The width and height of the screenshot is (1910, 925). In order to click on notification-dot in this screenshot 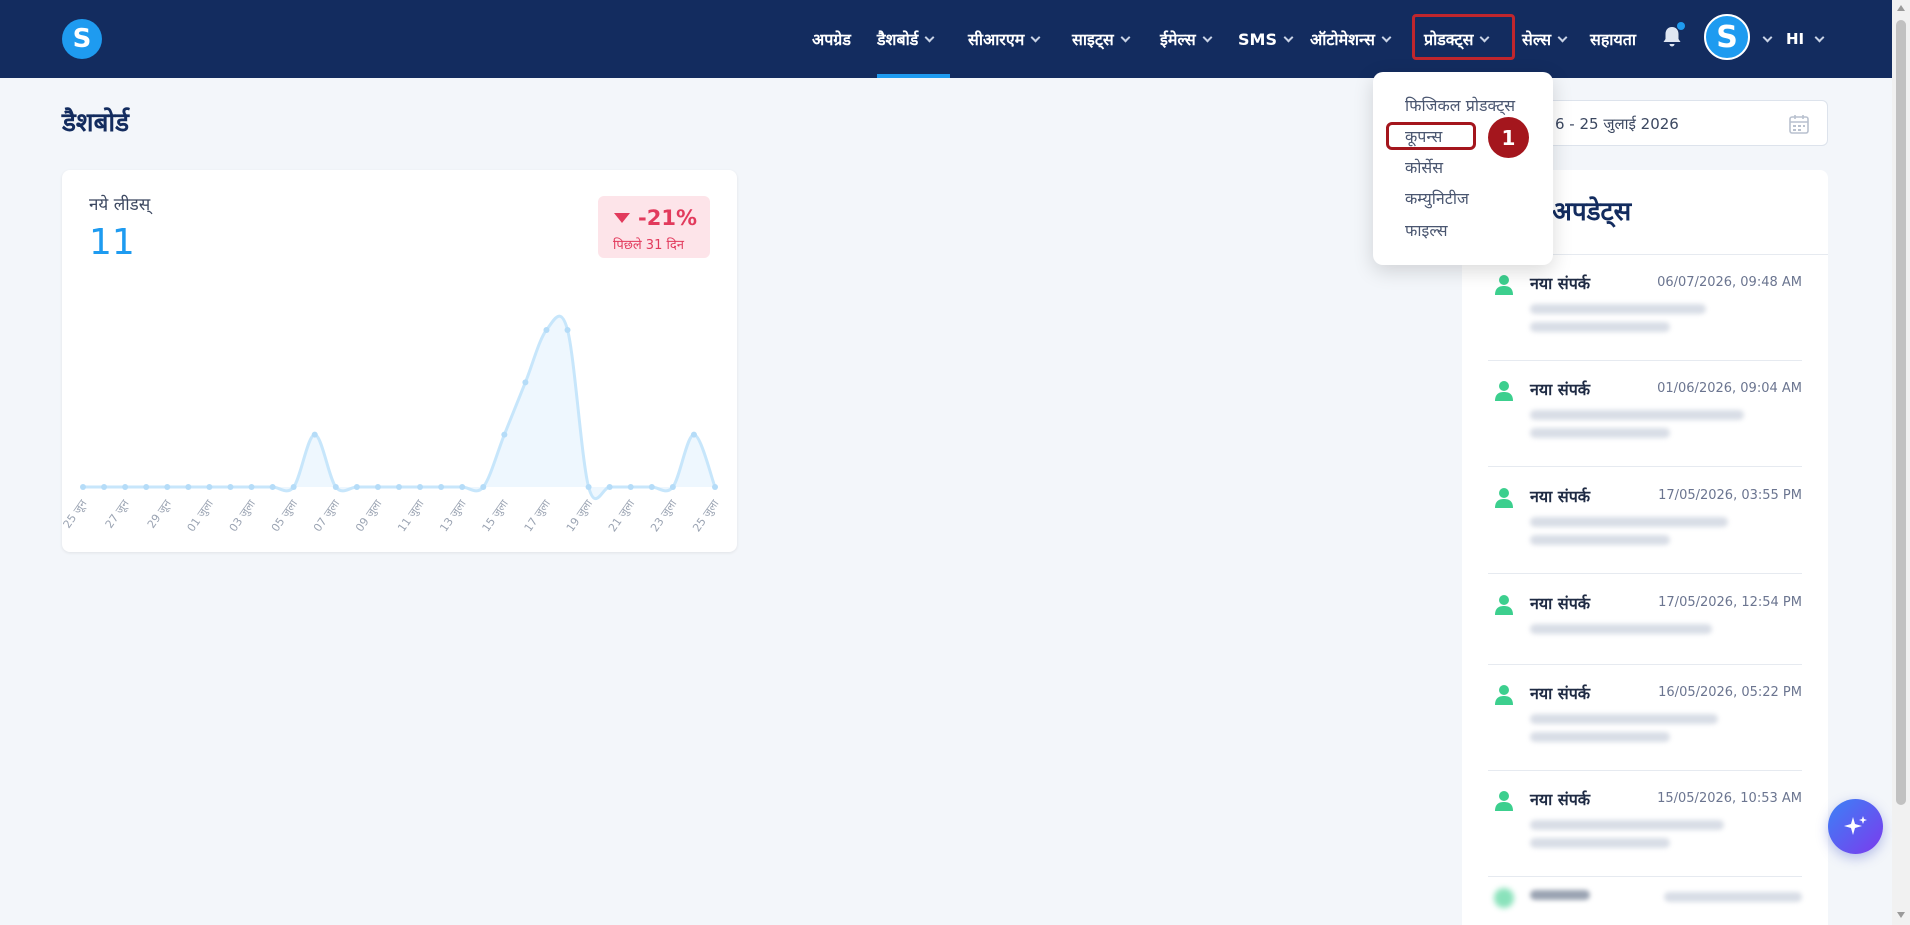, I will do `click(1681, 26)`.